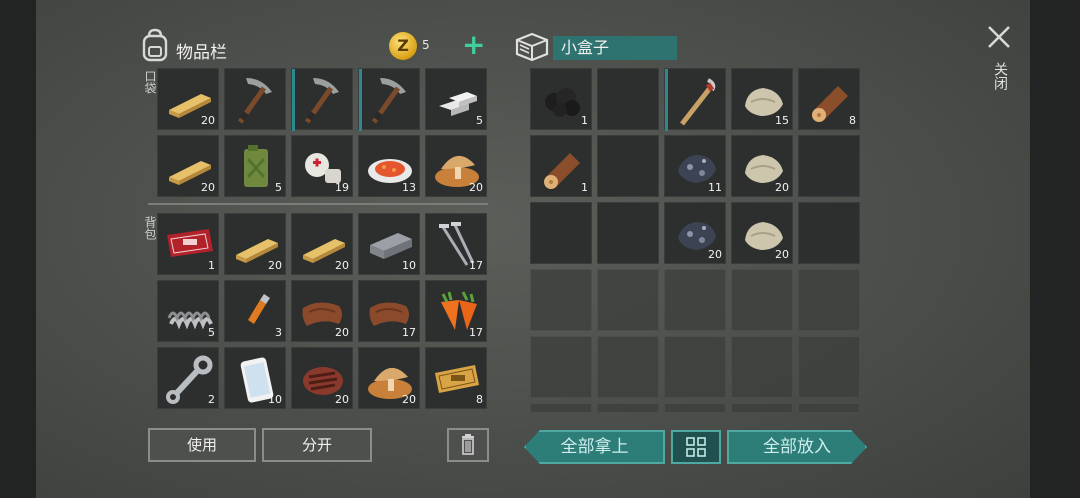 This screenshot has width=1080, height=498. Describe the element at coordinates (155, 45) in the screenshot. I see `backpack-icon` at that location.